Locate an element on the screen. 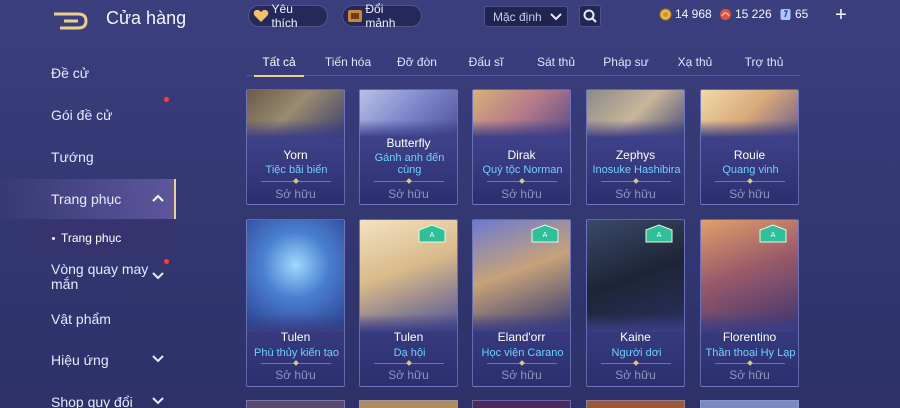 The width and height of the screenshot is (900, 408). hero-name: Kaine is located at coordinates (635, 337).